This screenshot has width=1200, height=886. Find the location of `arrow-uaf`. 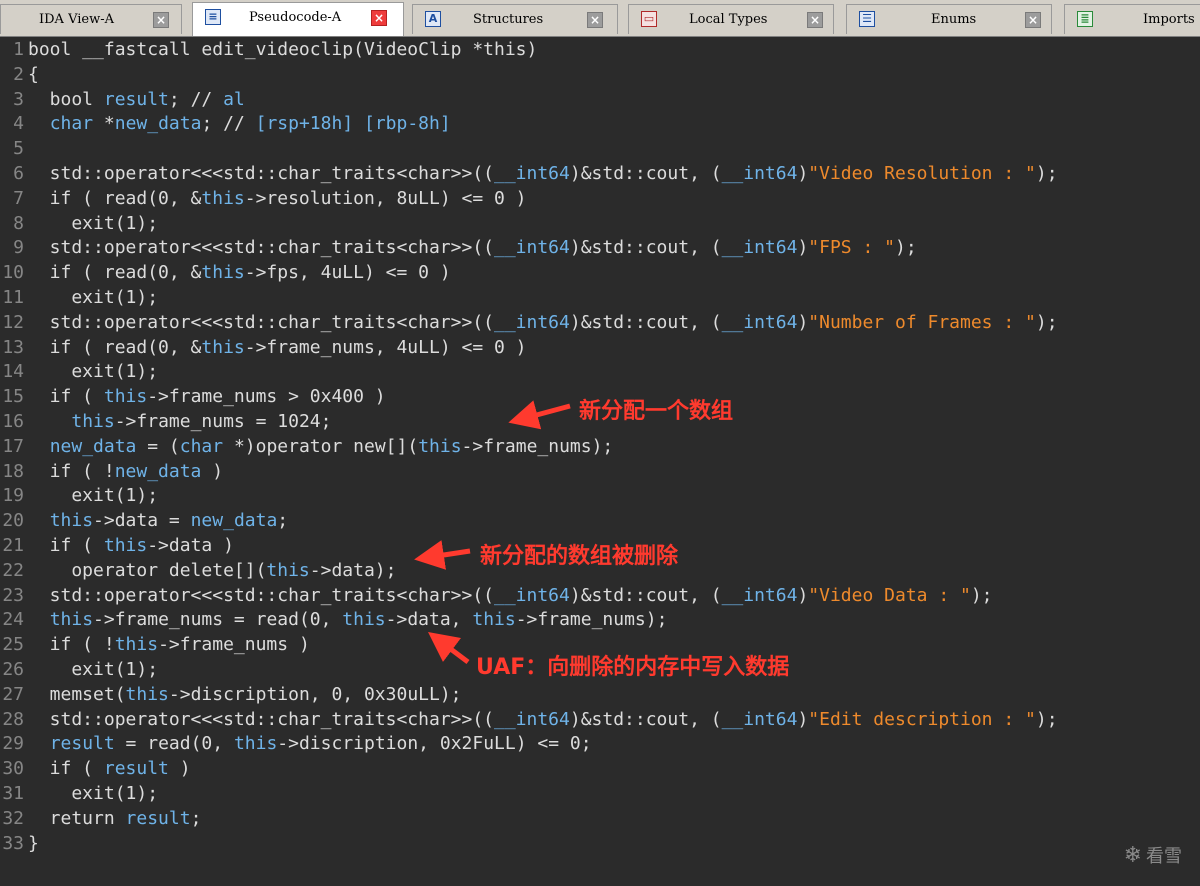

arrow-uaf is located at coordinates (449, 648).